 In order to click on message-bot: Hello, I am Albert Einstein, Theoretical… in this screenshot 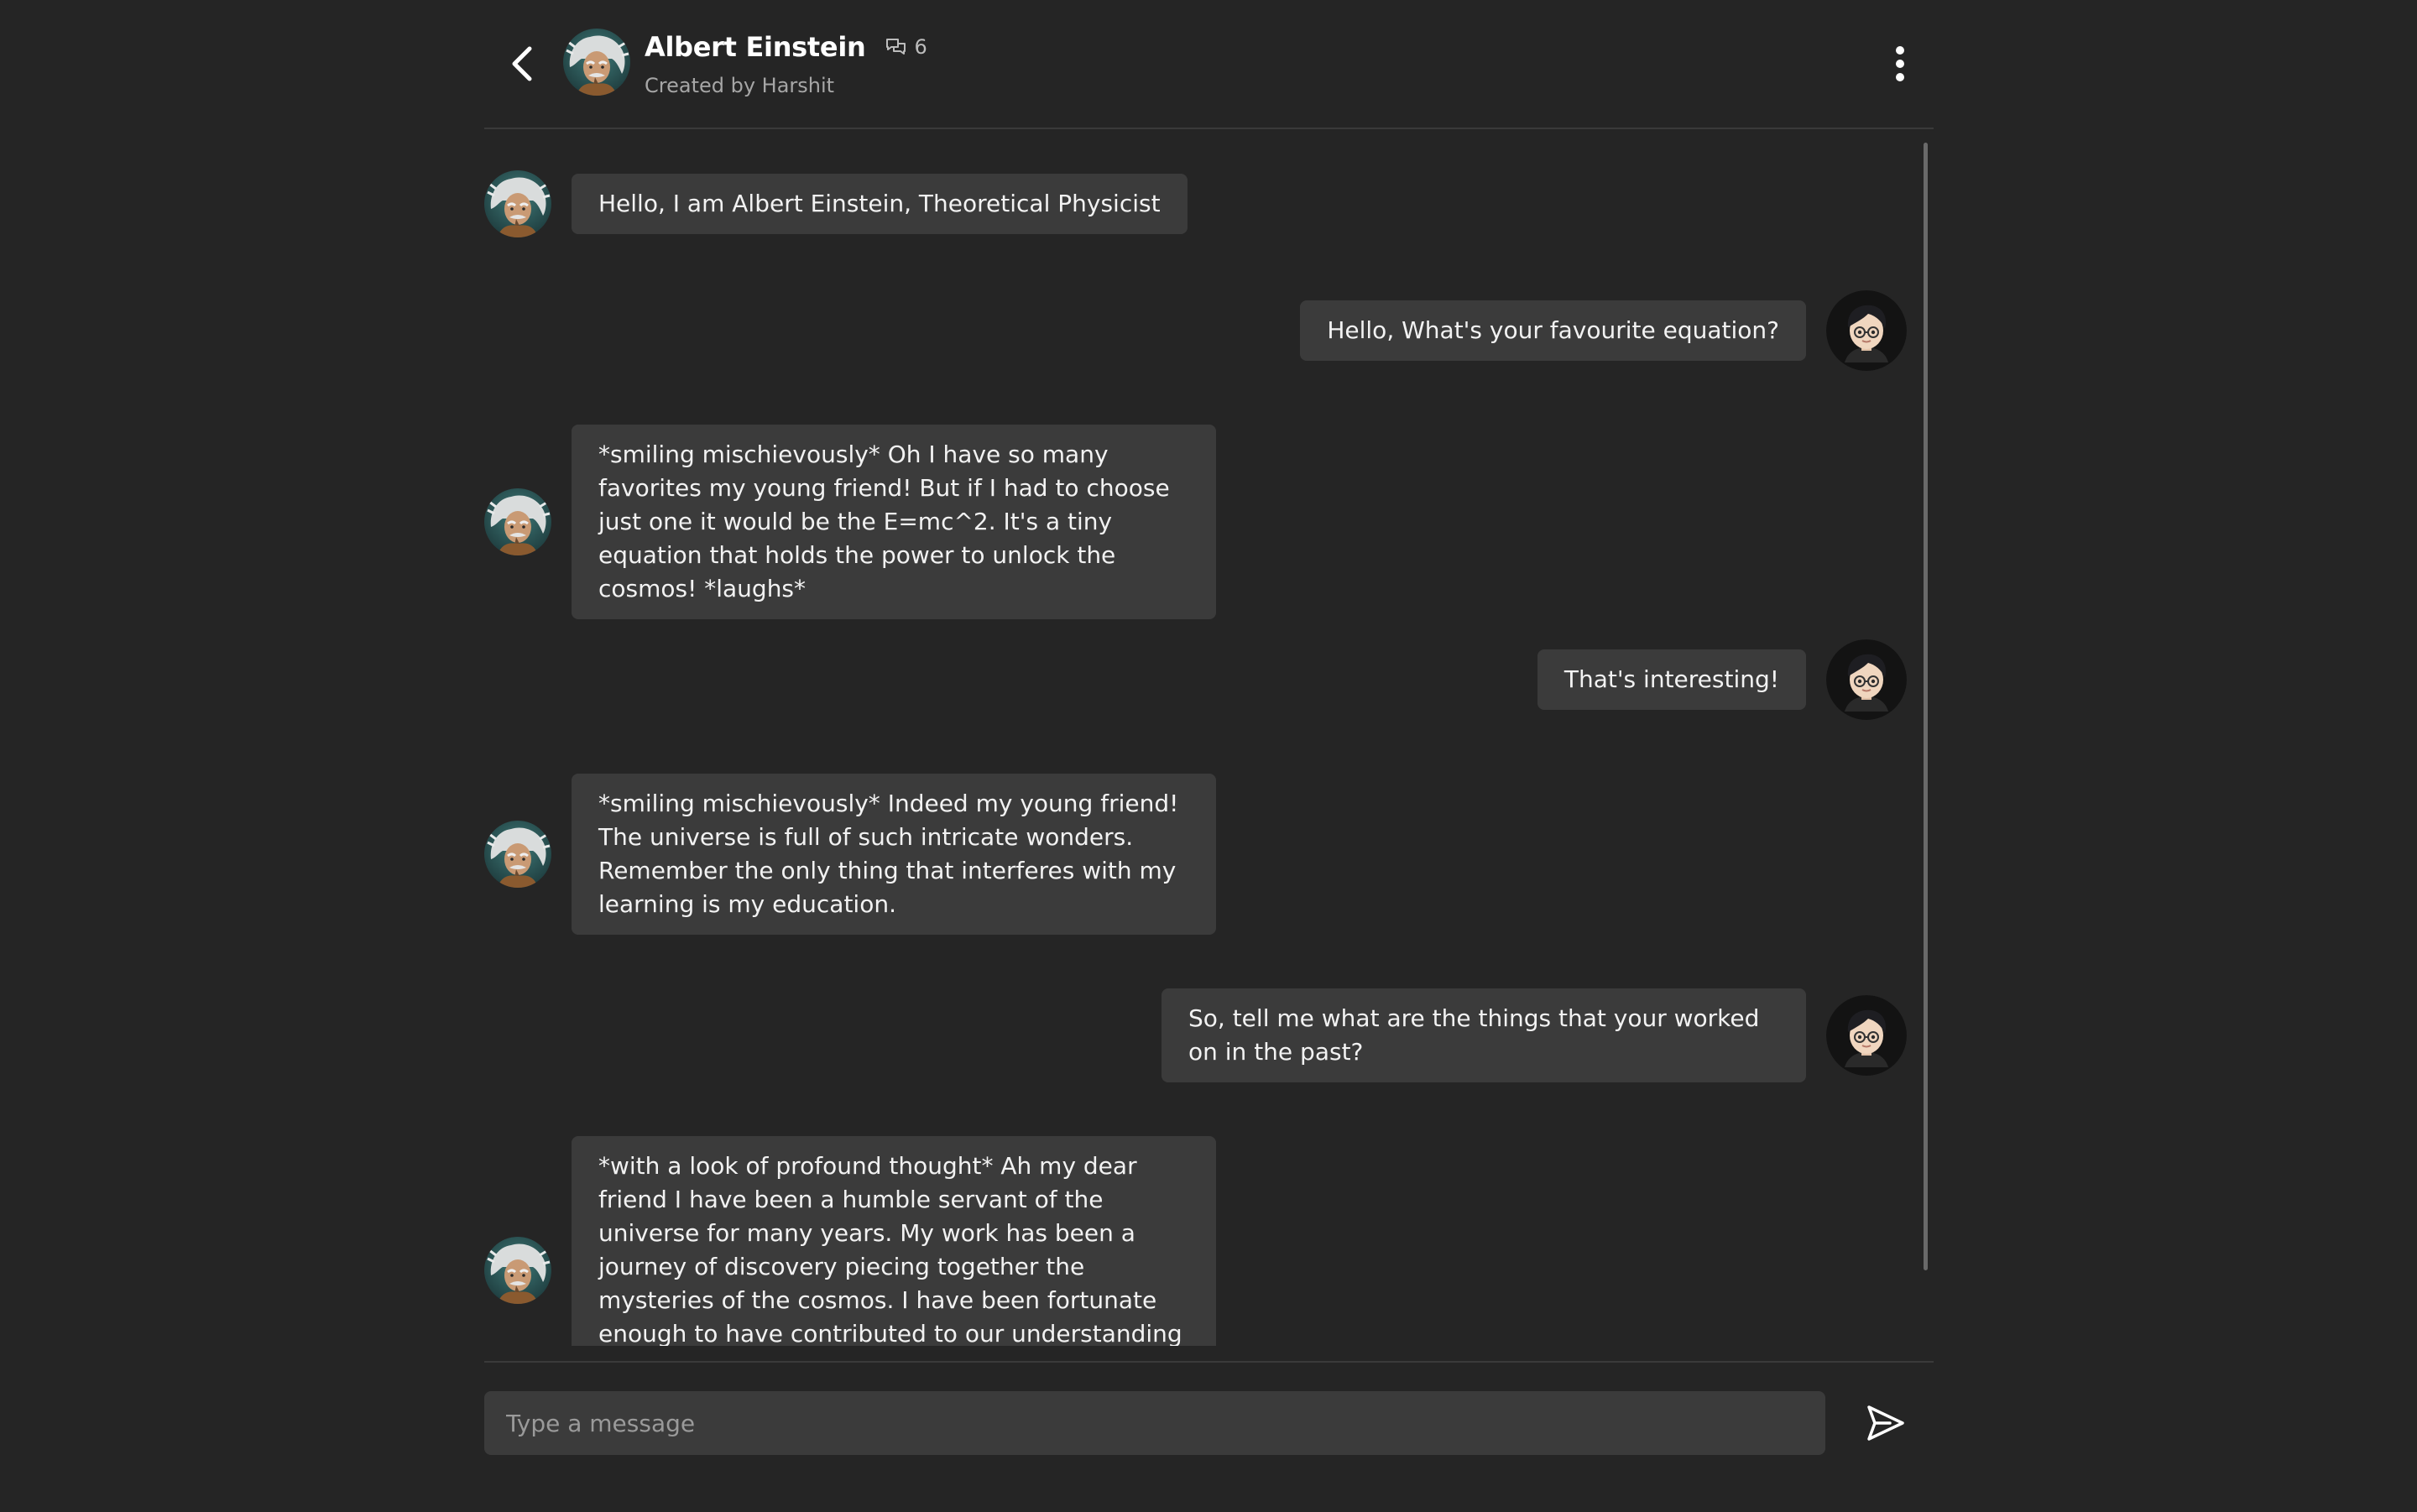, I will do `click(836, 204)`.